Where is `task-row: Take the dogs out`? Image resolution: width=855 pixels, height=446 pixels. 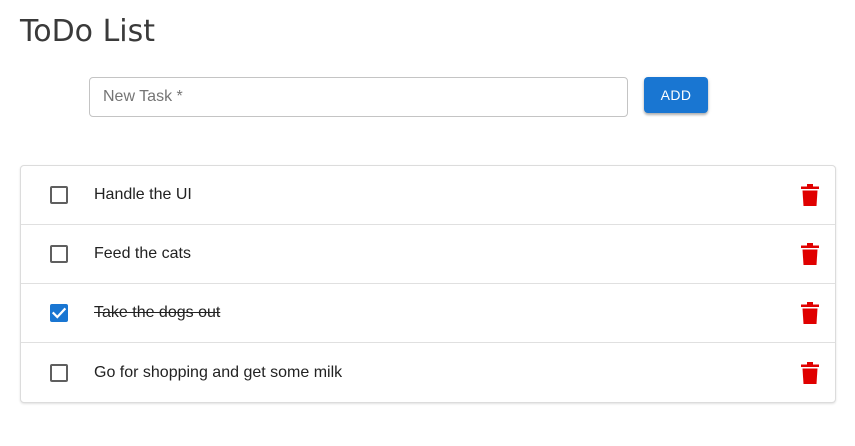 task-row: Take the dogs out is located at coordinates (428, 313).